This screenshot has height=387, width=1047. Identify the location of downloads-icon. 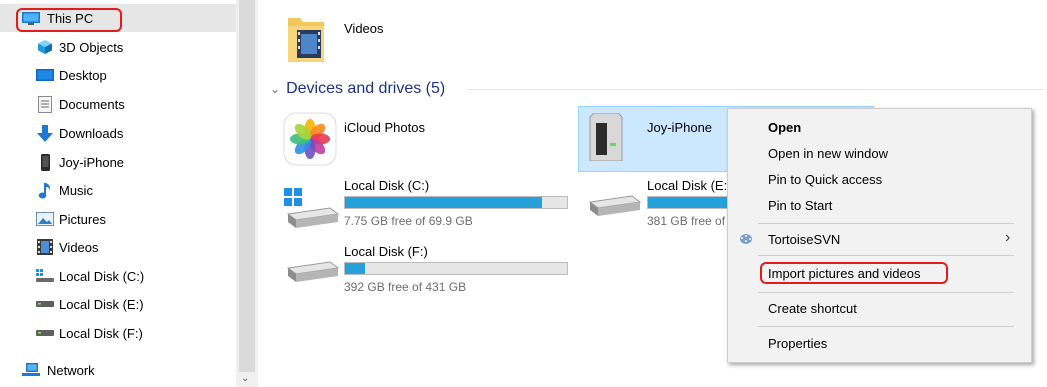
(45, 133).